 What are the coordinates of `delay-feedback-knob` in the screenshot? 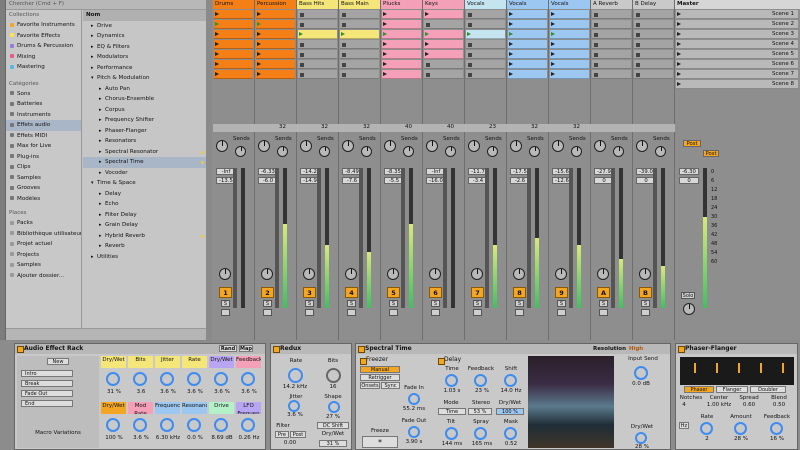 It's located at (480, 380).